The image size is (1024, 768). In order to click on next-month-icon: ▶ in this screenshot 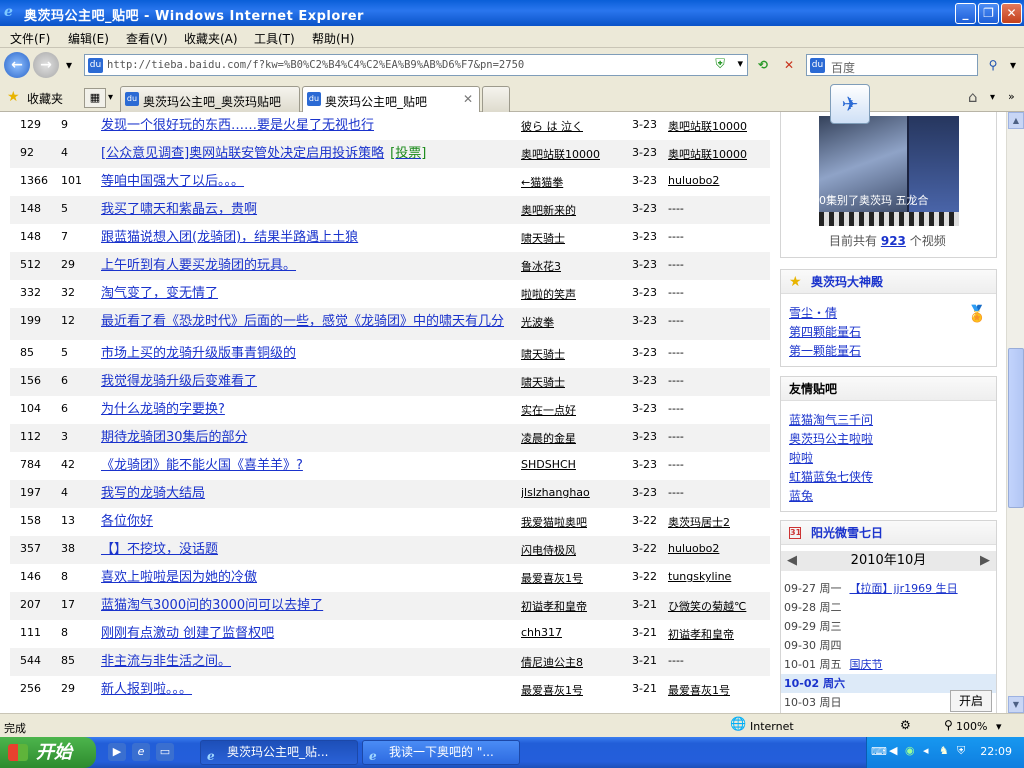, I will do `click(985, 561)`.